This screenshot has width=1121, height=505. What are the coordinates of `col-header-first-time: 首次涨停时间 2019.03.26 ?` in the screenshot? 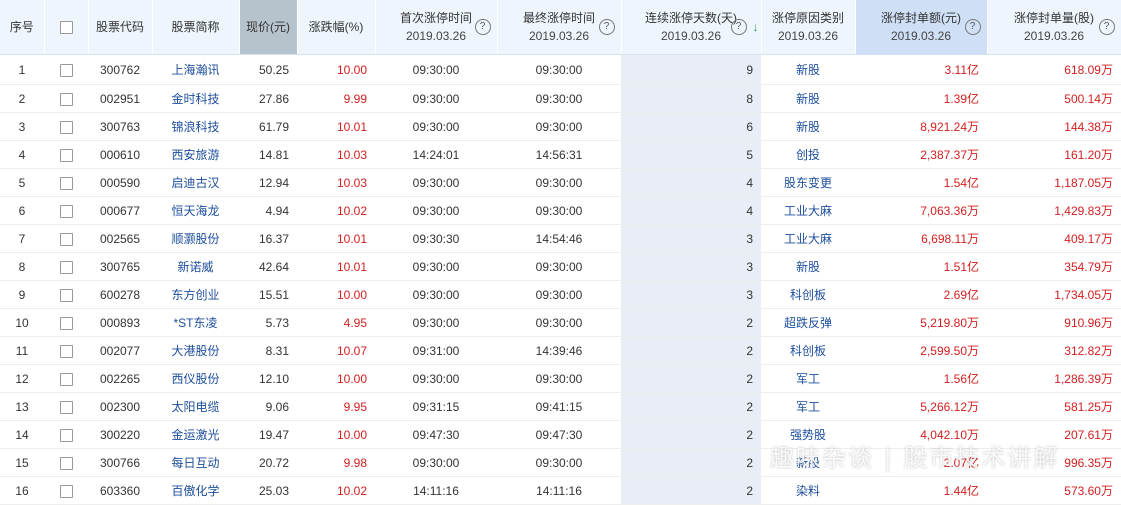 It's located at (436, 27).